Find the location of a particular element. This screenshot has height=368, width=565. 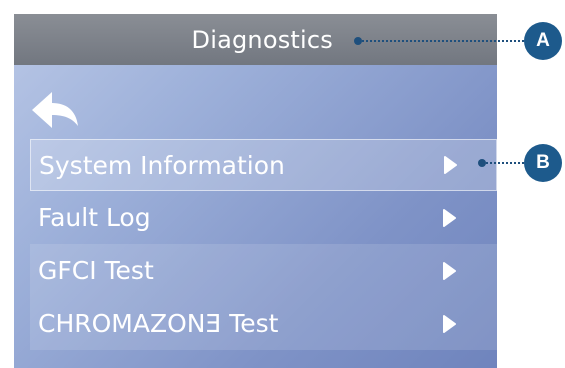

callout-a-badge: A is located at coordinates (543, 41).